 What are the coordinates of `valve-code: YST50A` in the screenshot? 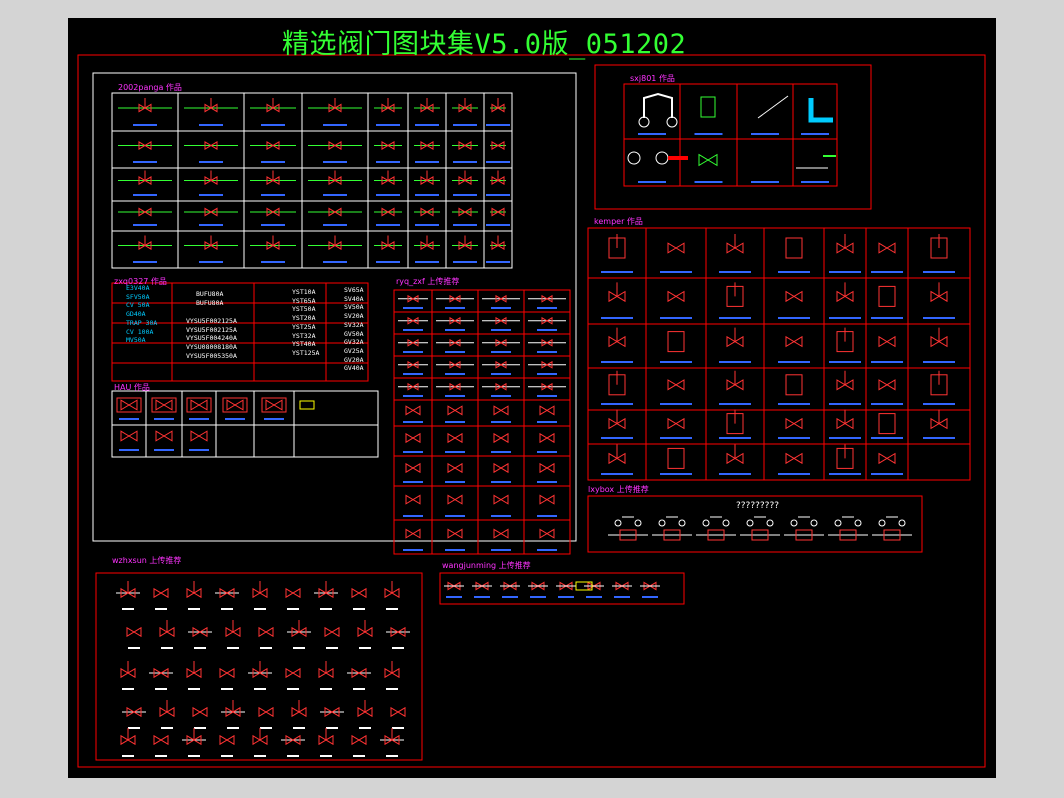 It's located at (304, 309).